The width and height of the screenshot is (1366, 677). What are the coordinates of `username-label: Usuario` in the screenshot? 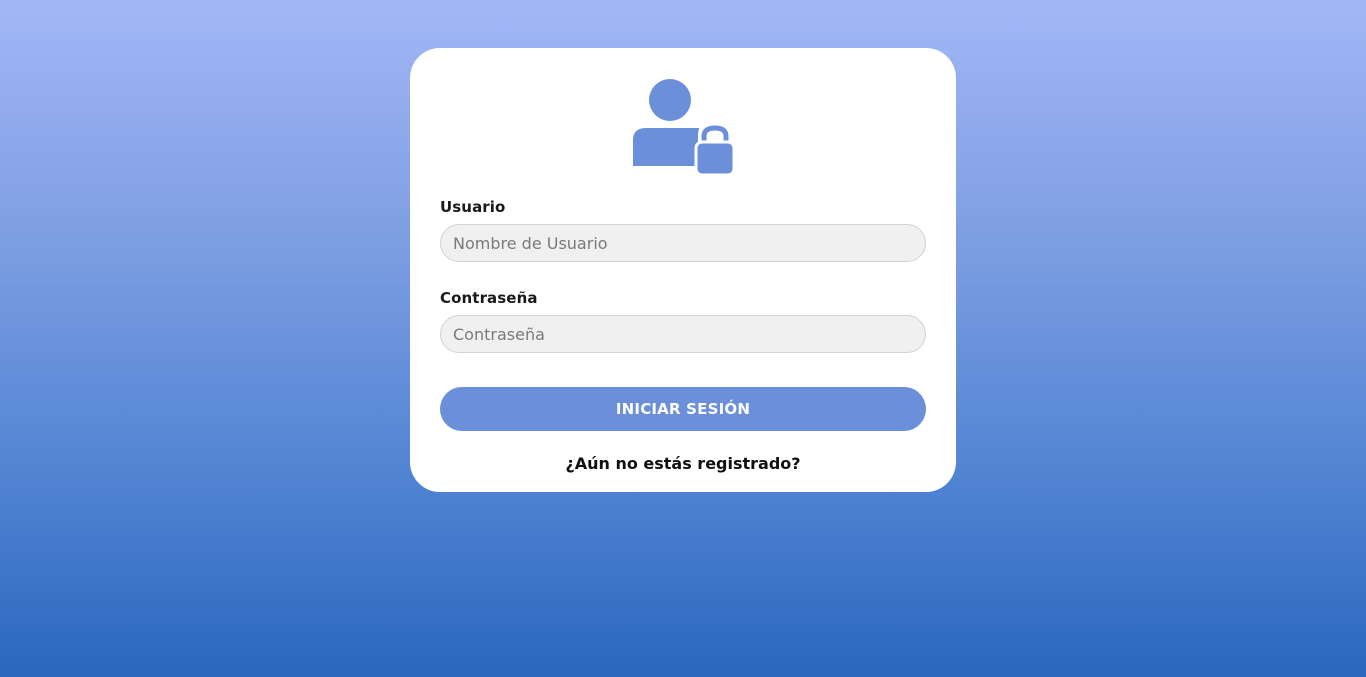 It's located at (473, 207).